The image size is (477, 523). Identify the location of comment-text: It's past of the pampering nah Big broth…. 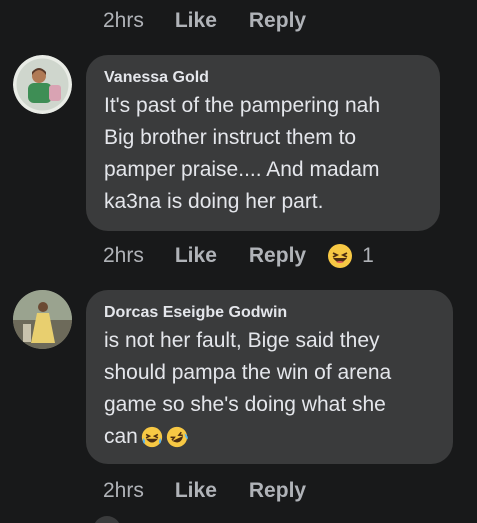
(242, 153).